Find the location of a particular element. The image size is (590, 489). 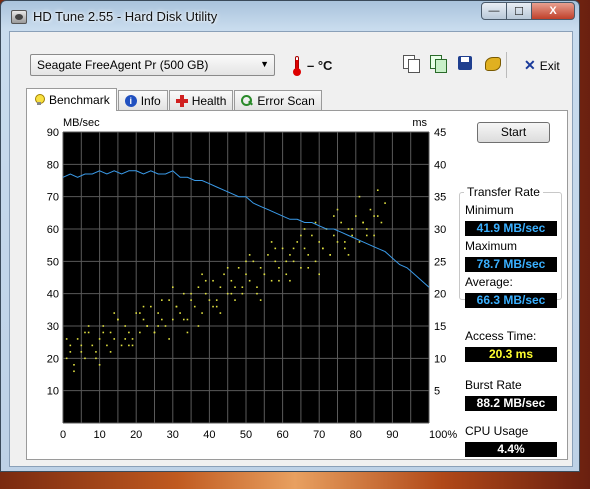

tab-health: Health is located at coordinates (201, 100).